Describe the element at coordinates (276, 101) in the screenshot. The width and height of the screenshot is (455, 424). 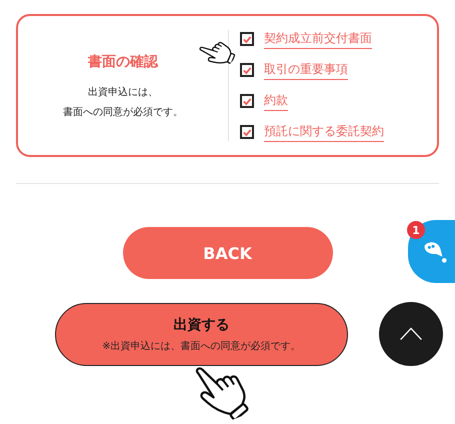
I see `document-link: 約款` at that location.